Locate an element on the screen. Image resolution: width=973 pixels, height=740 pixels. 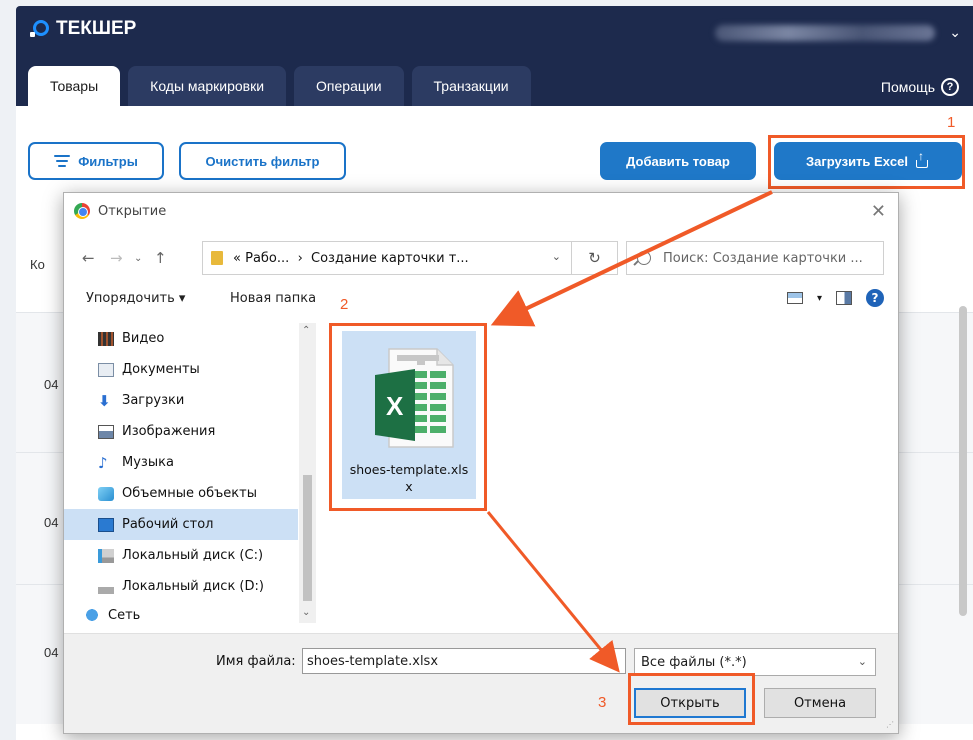
sidebar-item-desktop: Рабочий стол is located at coordinates (181, 524).